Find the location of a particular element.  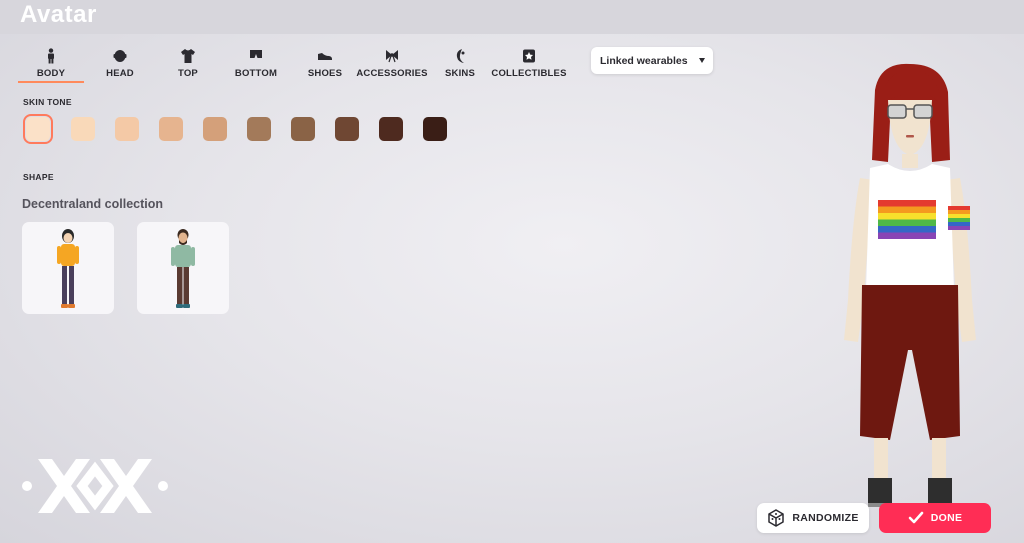

male-body-shape-card is located at coordinates (183, 268).